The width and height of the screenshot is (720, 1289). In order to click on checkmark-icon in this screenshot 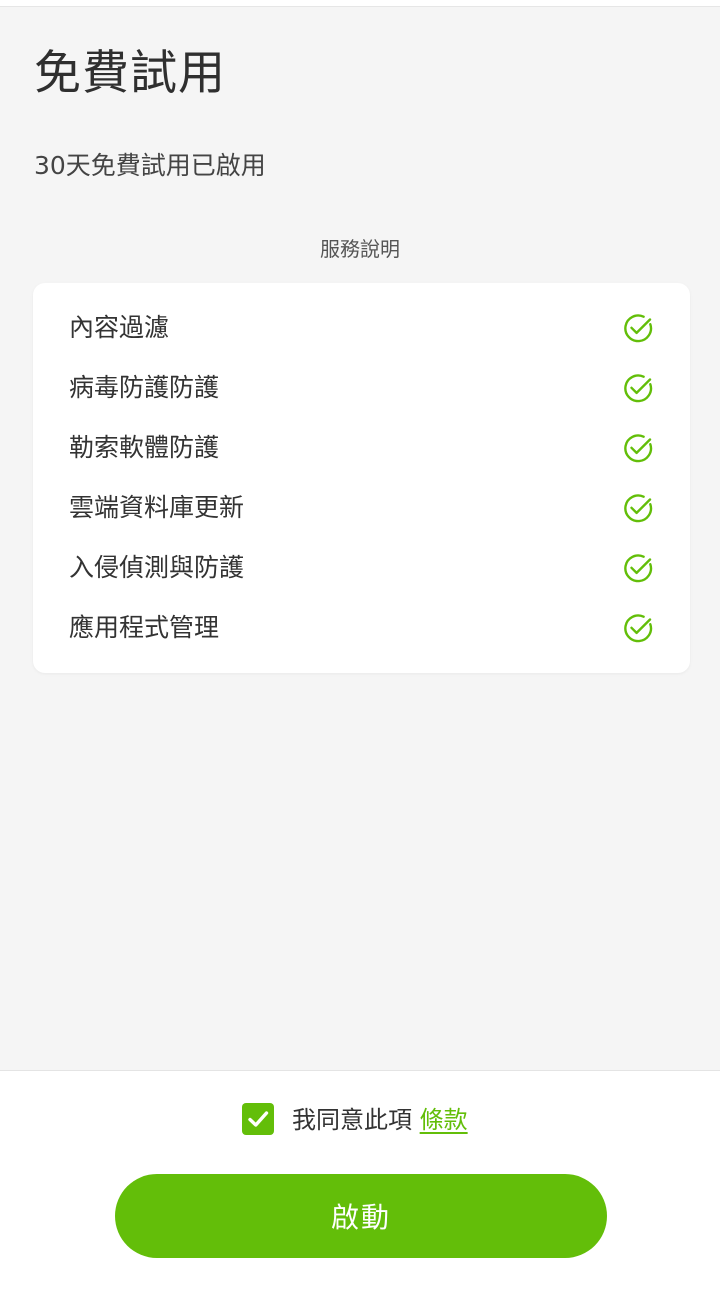, I will do `click(258, 1119)`.